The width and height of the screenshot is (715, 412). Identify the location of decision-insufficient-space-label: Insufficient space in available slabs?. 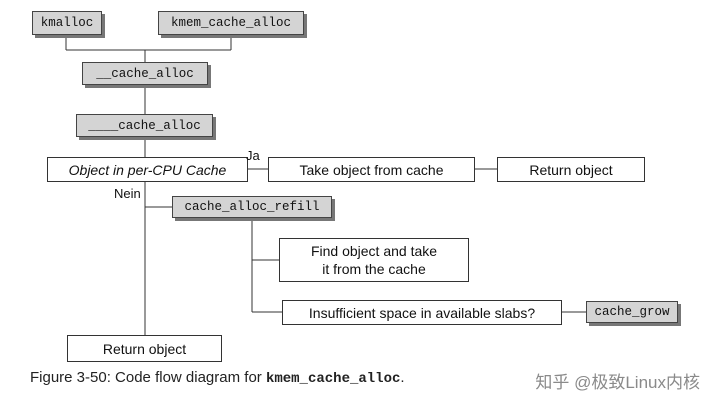
(422, 312).